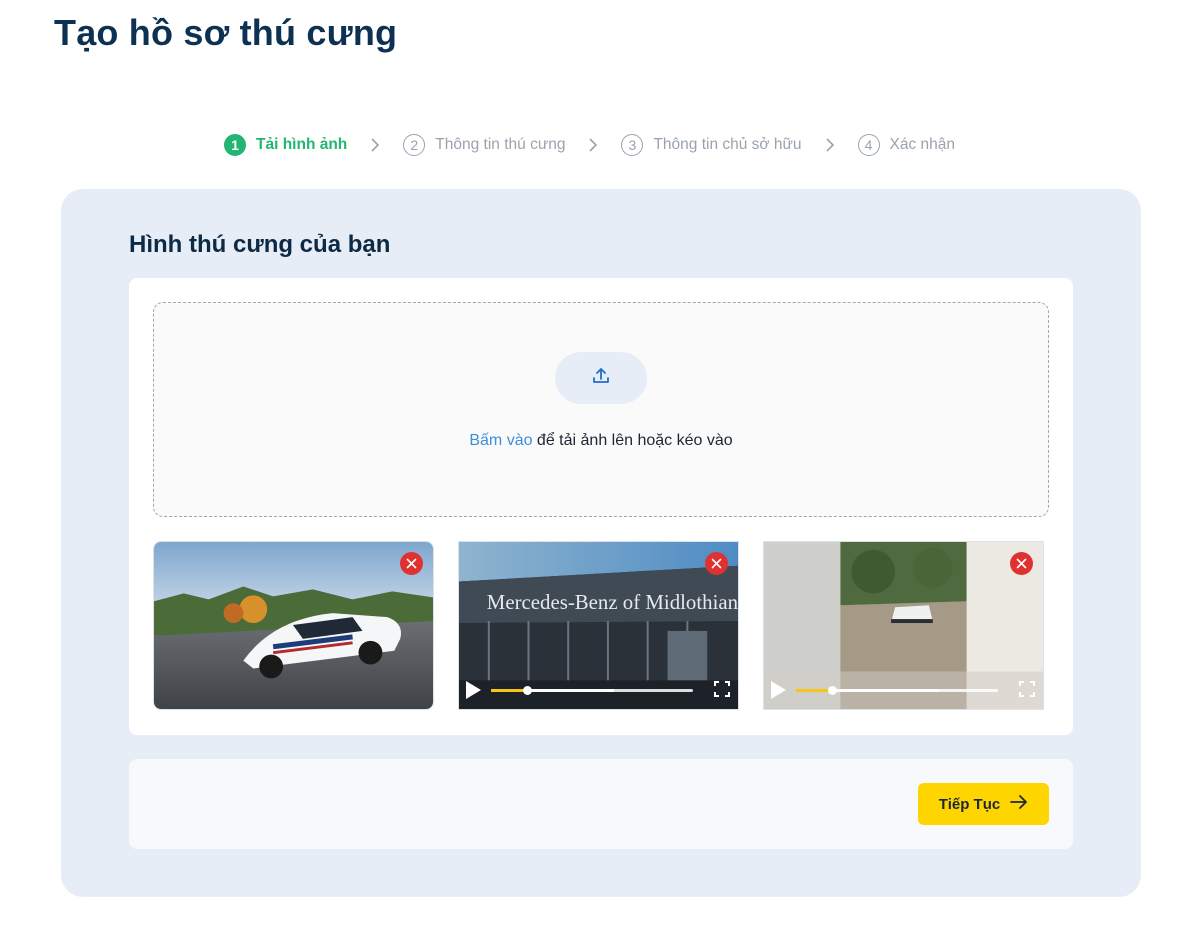  What do you see at coordinates (598, 625) in the screenshot?
I see `media-thumbnail-video: Mercedes-Benz of Midlothian` at bounding box center [598, 625].